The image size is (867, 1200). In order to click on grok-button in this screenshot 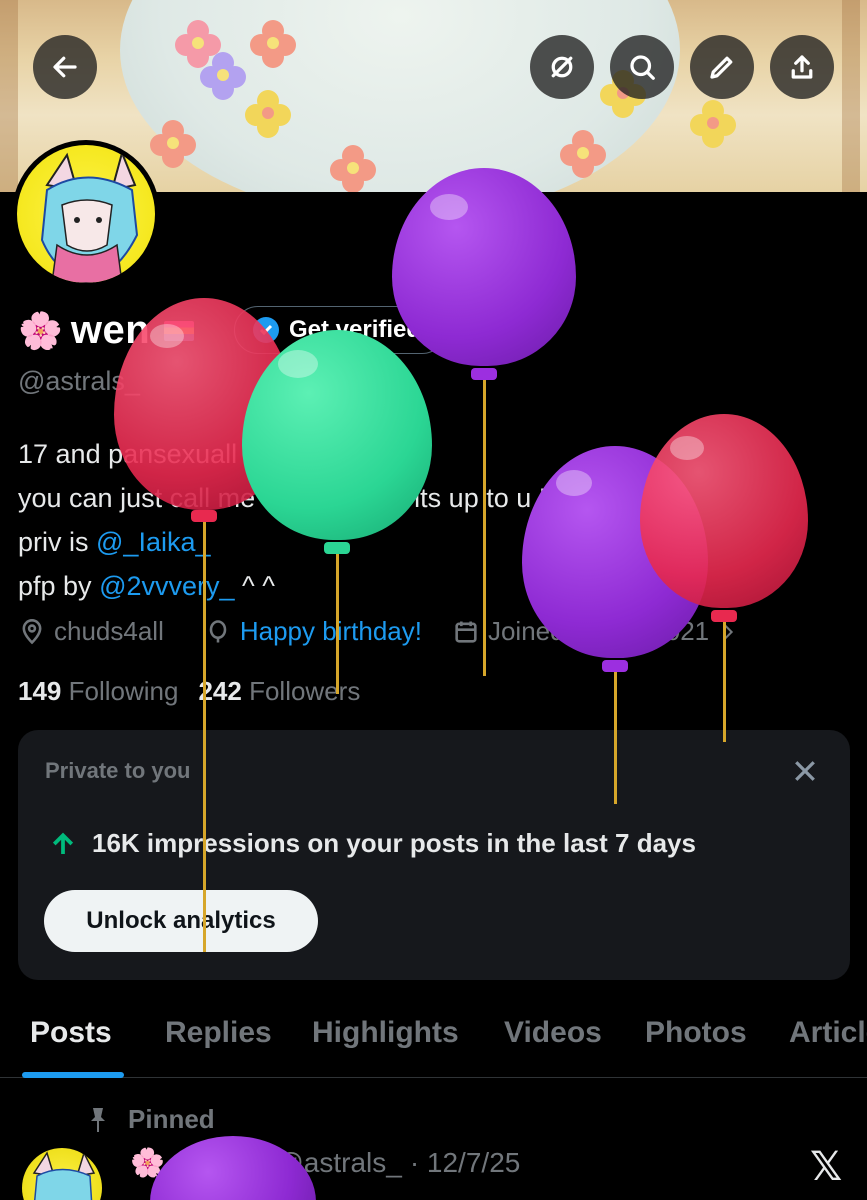, I will do `click(562, 67)`.